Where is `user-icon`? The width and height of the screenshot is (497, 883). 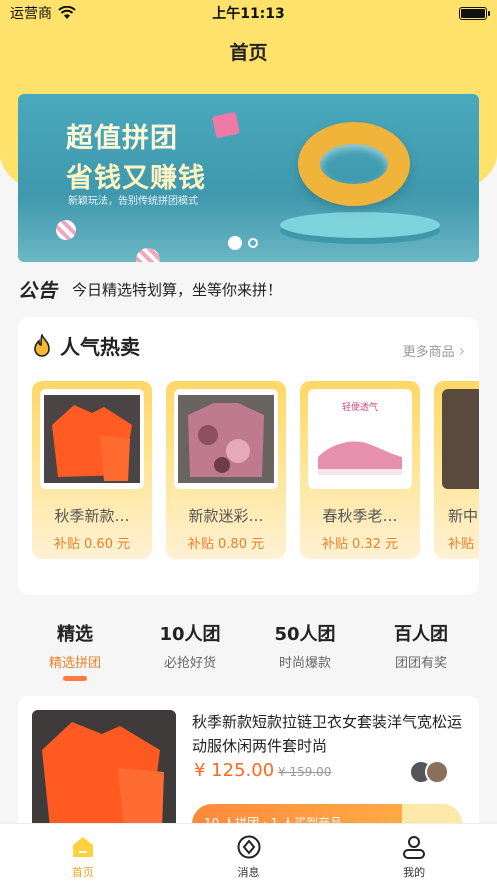
user-icon is located at coordinates (414, 847).